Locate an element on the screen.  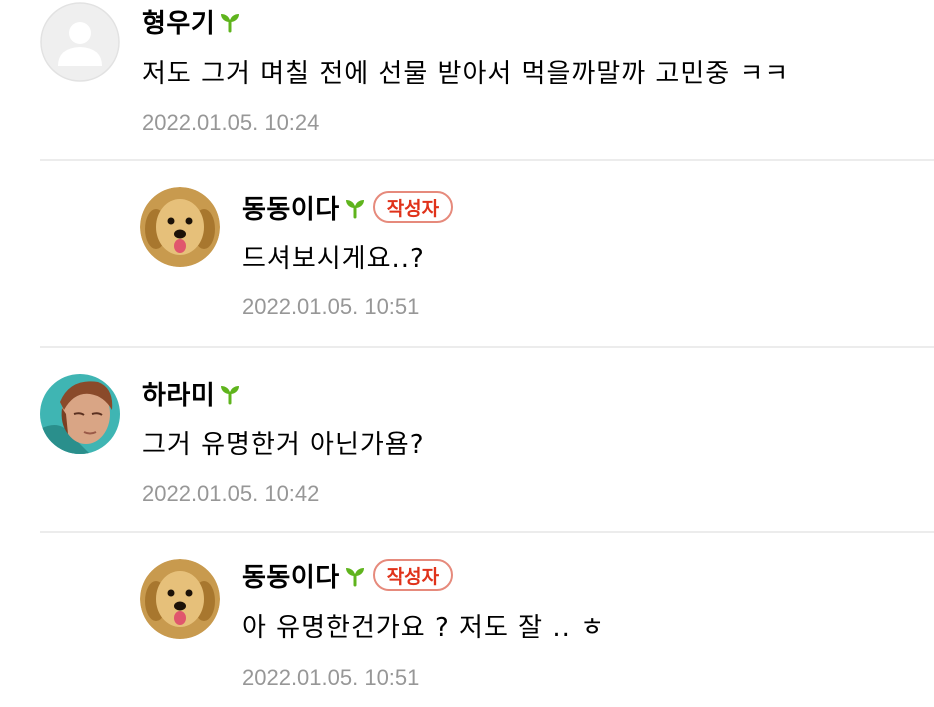
comment-text: 드셔보시게요..? is located at coordinates (333, 259).